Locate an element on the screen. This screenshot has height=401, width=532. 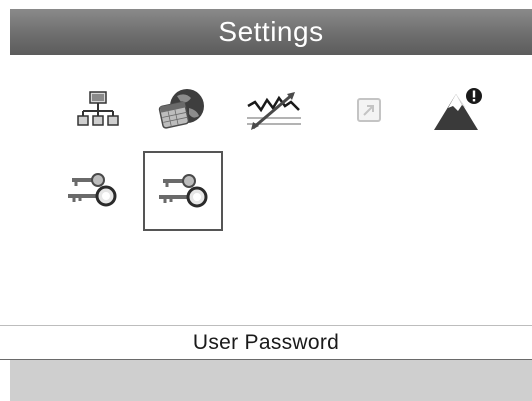
network-settings-button is located at coordinates (98, 110).